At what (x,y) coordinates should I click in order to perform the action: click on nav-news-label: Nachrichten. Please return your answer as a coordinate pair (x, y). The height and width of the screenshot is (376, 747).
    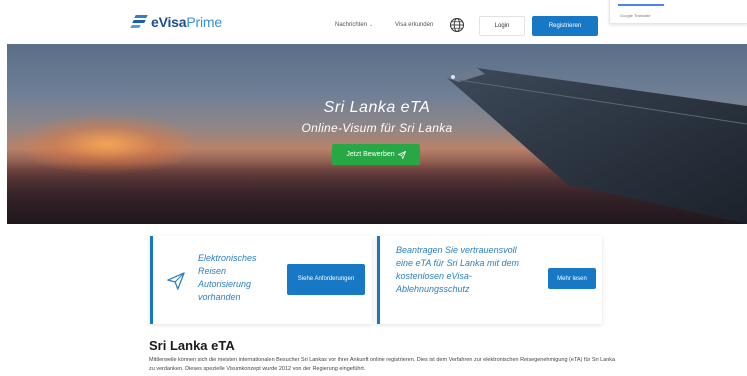
    Looking at the image, I should click on (351, 25).